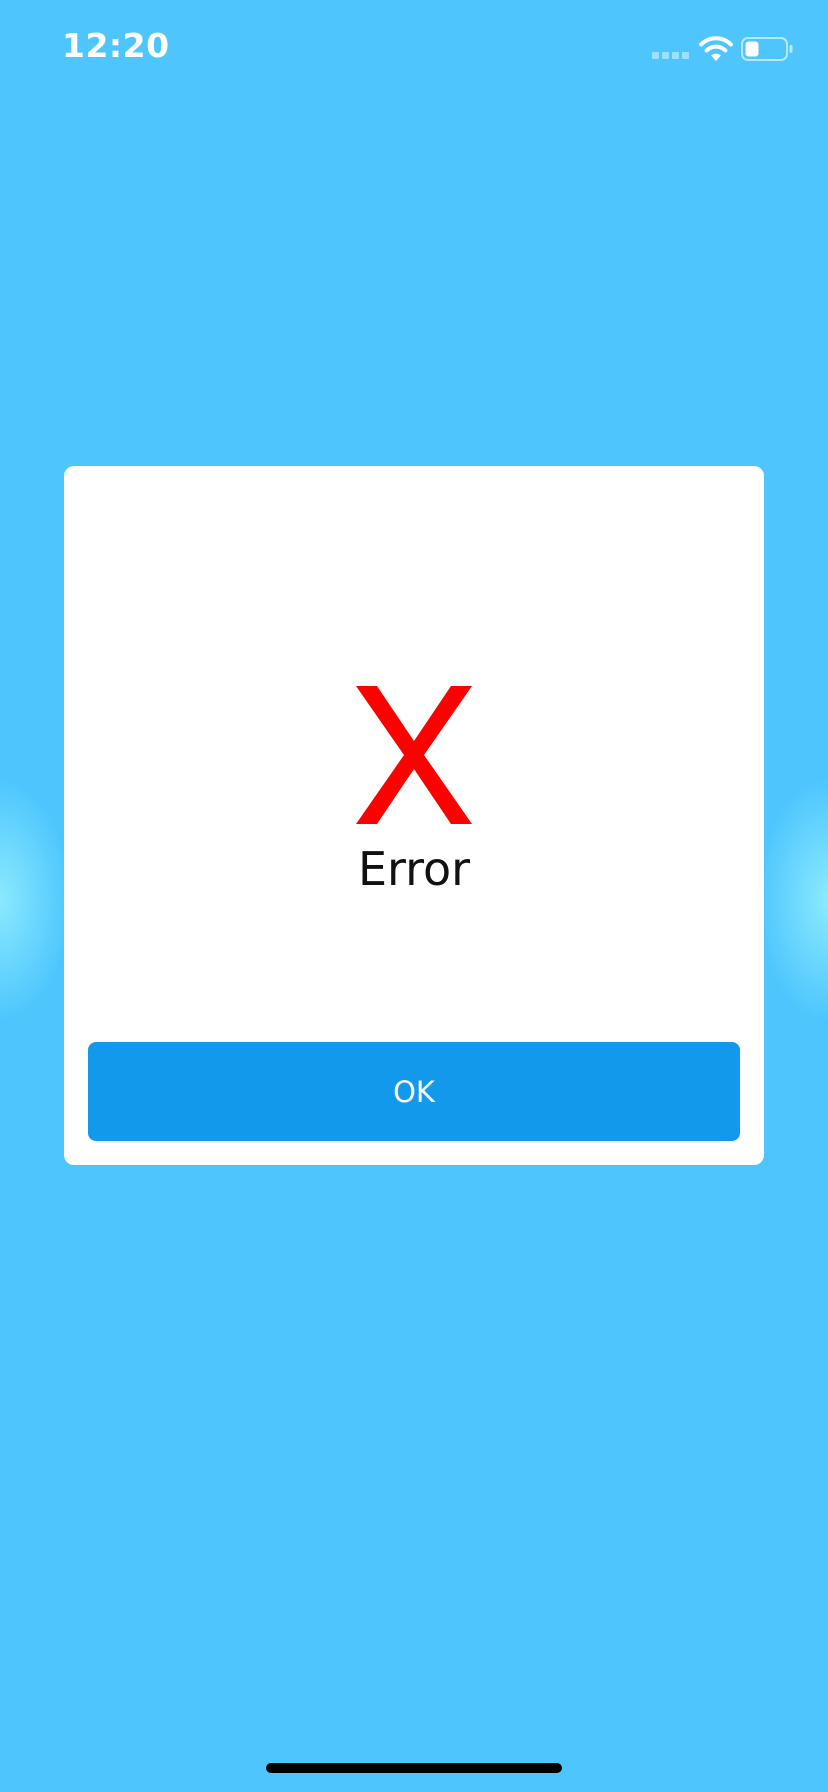  Describe the element at coordinates (414, 1768) in the screenshot. I see `home-indicator` at that location.